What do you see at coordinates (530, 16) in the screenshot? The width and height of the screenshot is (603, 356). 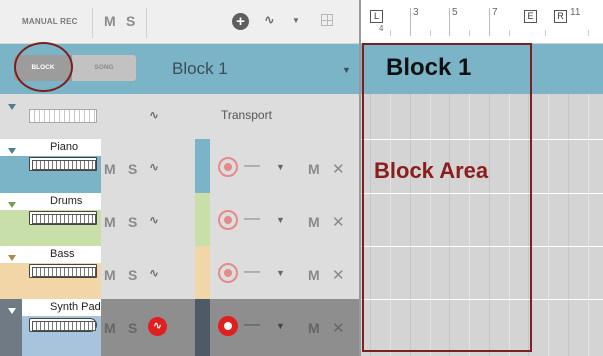 I see `end-marker: E` at bounding box center [530, 16].